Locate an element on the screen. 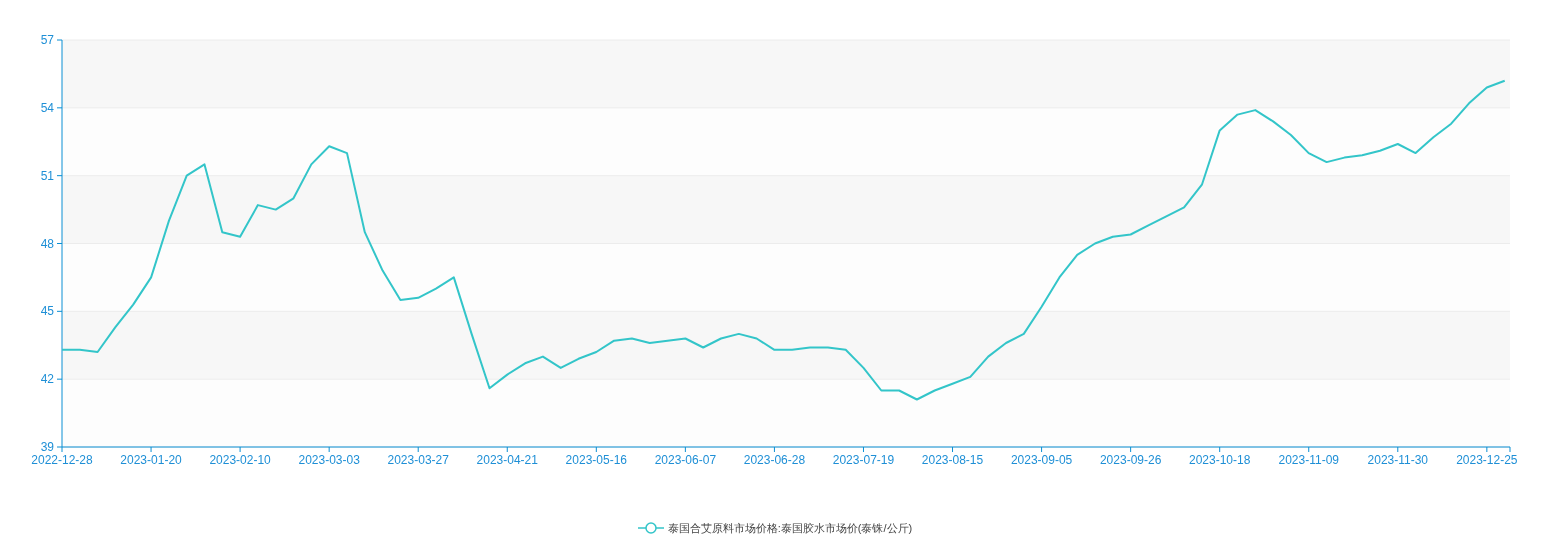 The width and height of the screenshot is (1550, 547). x-tick-label: 2023-05-16 is located at coordinates (596, 460).